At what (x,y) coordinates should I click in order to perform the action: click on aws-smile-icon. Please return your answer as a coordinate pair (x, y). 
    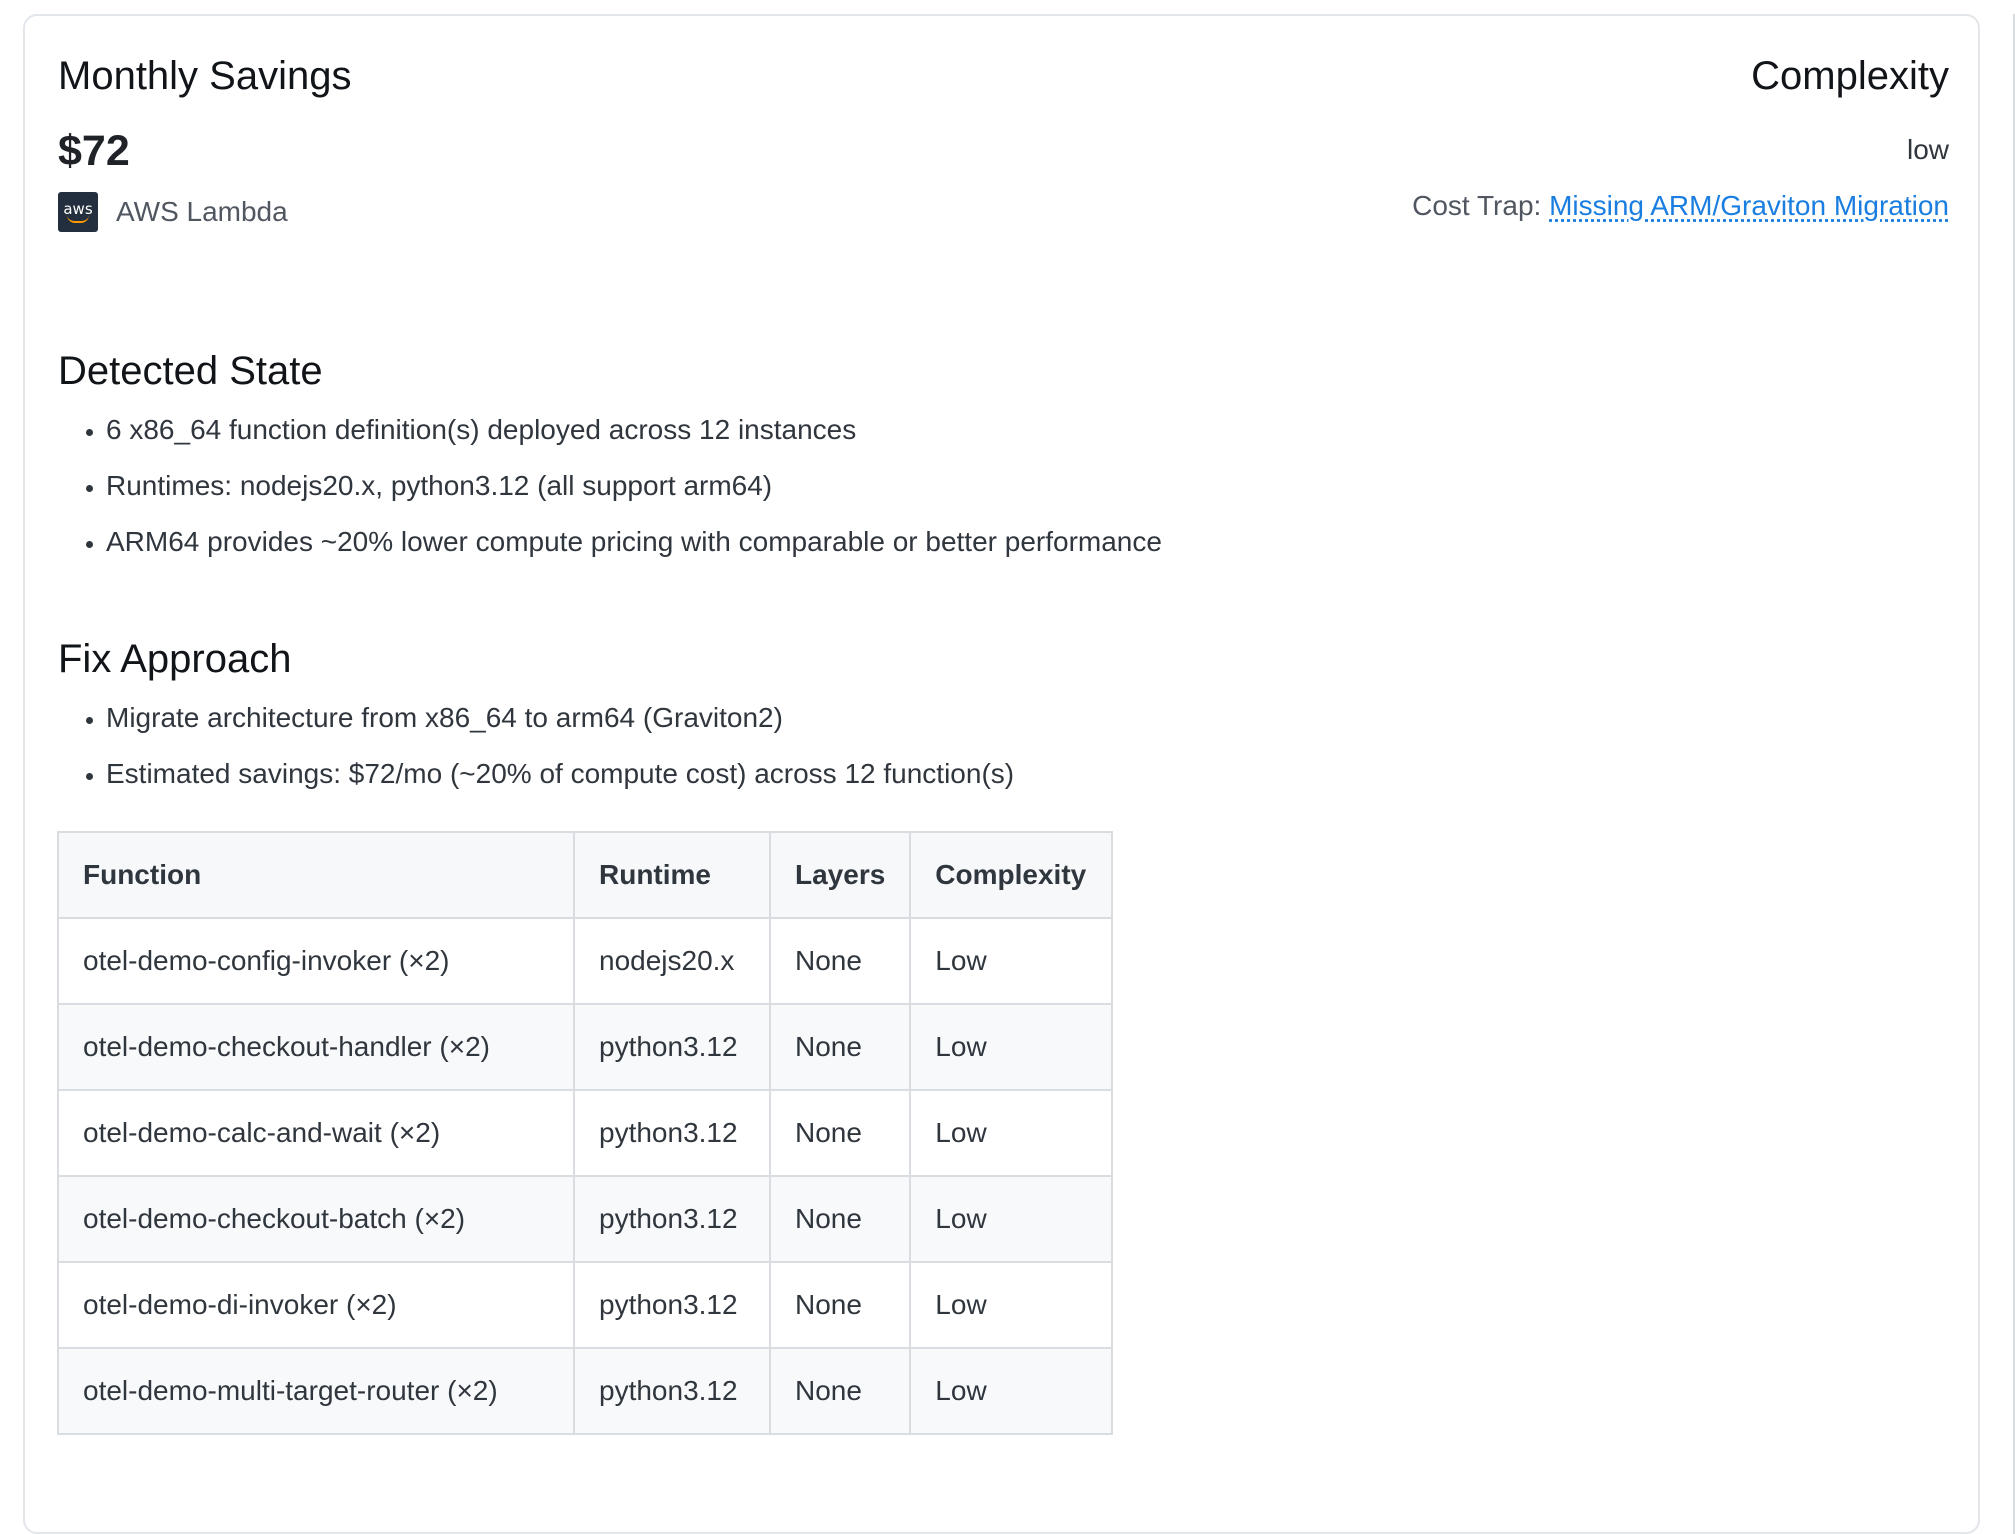
    Looking at the image, I should click on (78, 219).